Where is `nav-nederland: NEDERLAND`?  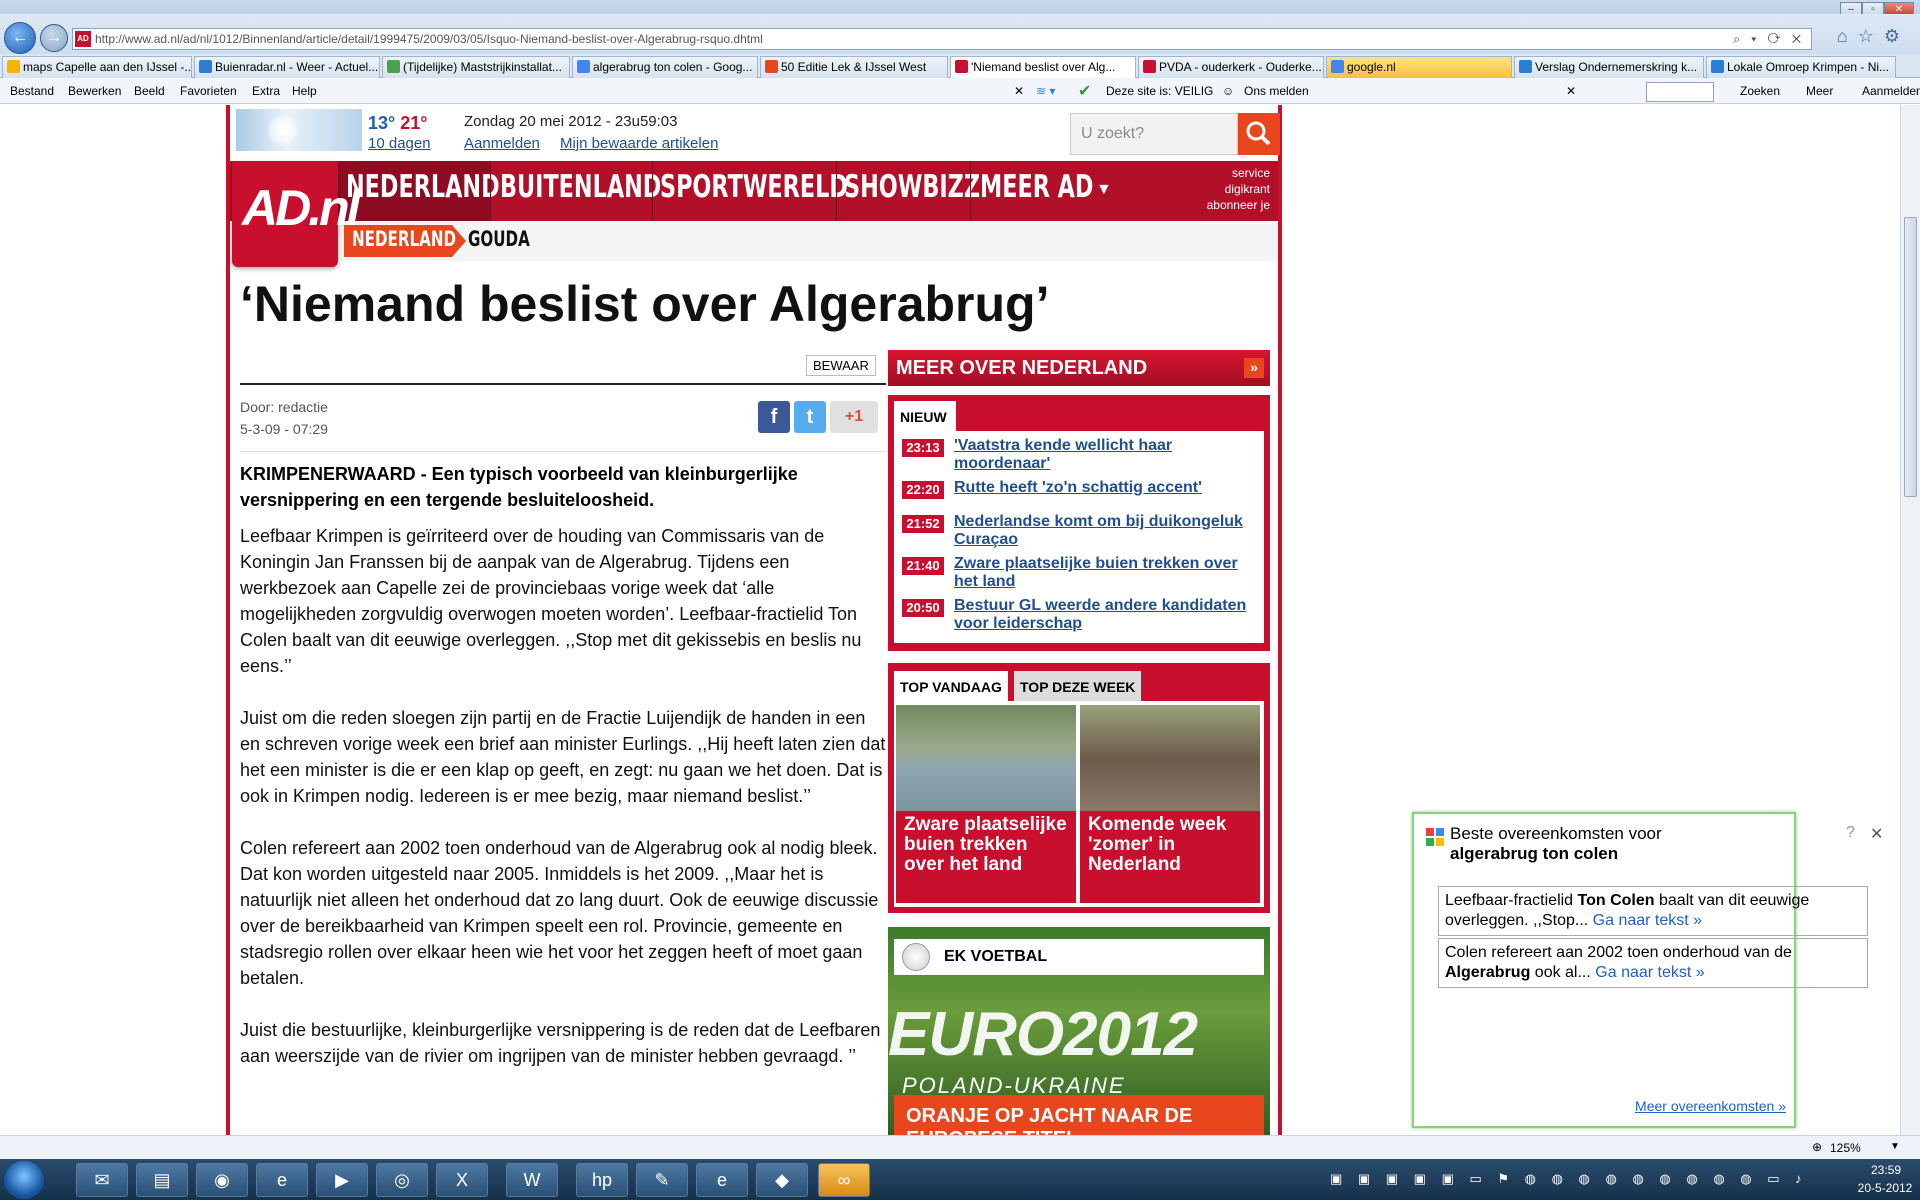 nav-nederland: NEDERLAND is located at coordinates (423, 191).